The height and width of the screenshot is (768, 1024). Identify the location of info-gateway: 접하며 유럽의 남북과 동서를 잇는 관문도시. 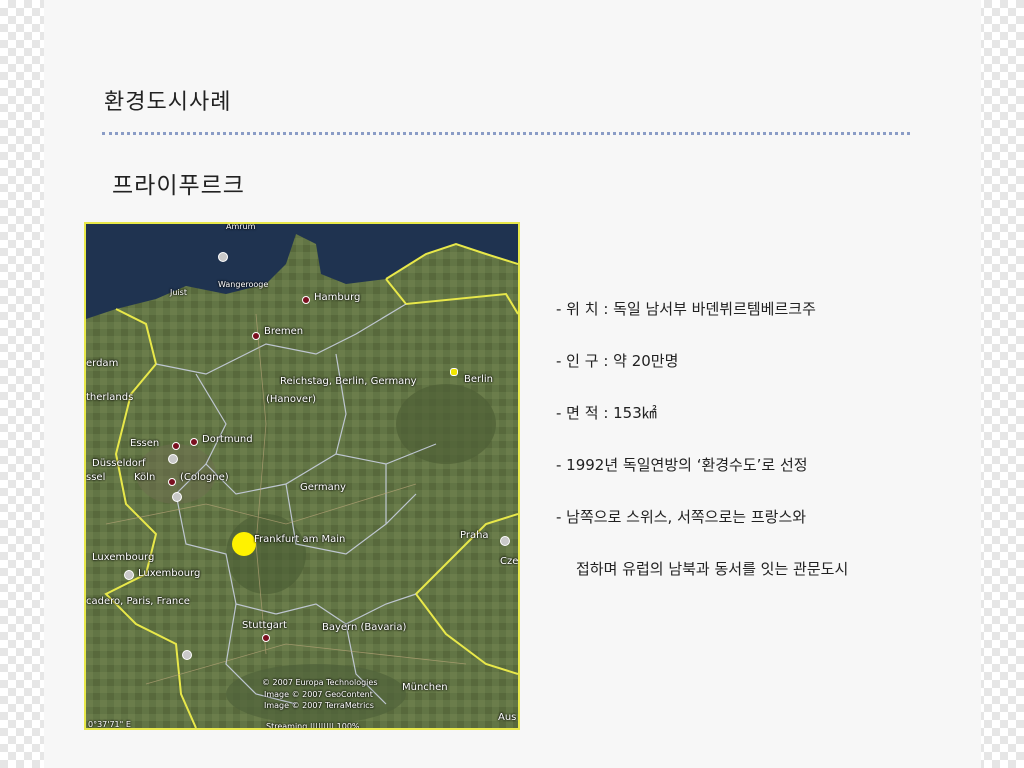
(712, 569).